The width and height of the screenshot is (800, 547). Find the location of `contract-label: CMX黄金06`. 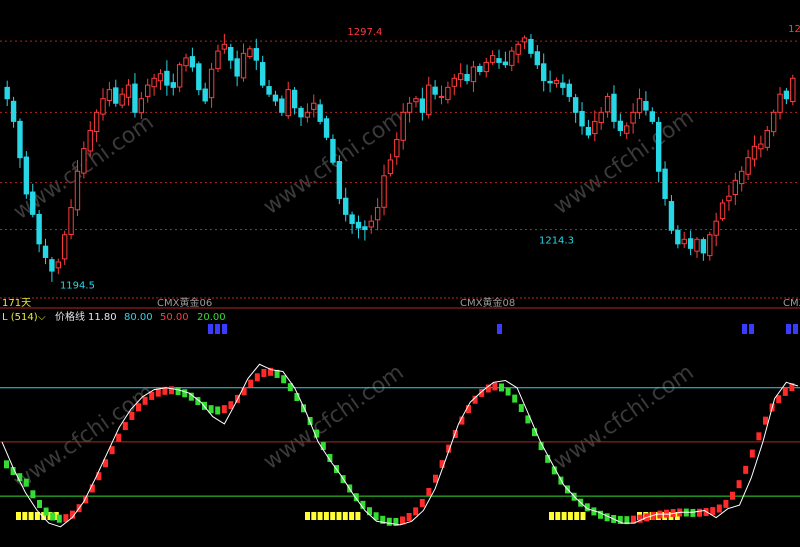

contract-label: CMX黄金06 is located at coordinates (184, 302).